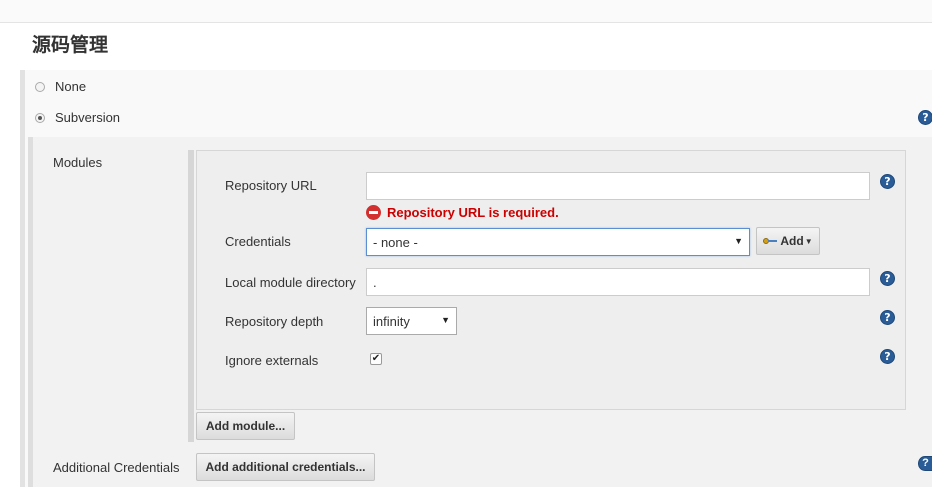 The height and width of the screenshot is (487, 932). I want to click on repository-depth-select: infinity ▼, so click(411, 321).